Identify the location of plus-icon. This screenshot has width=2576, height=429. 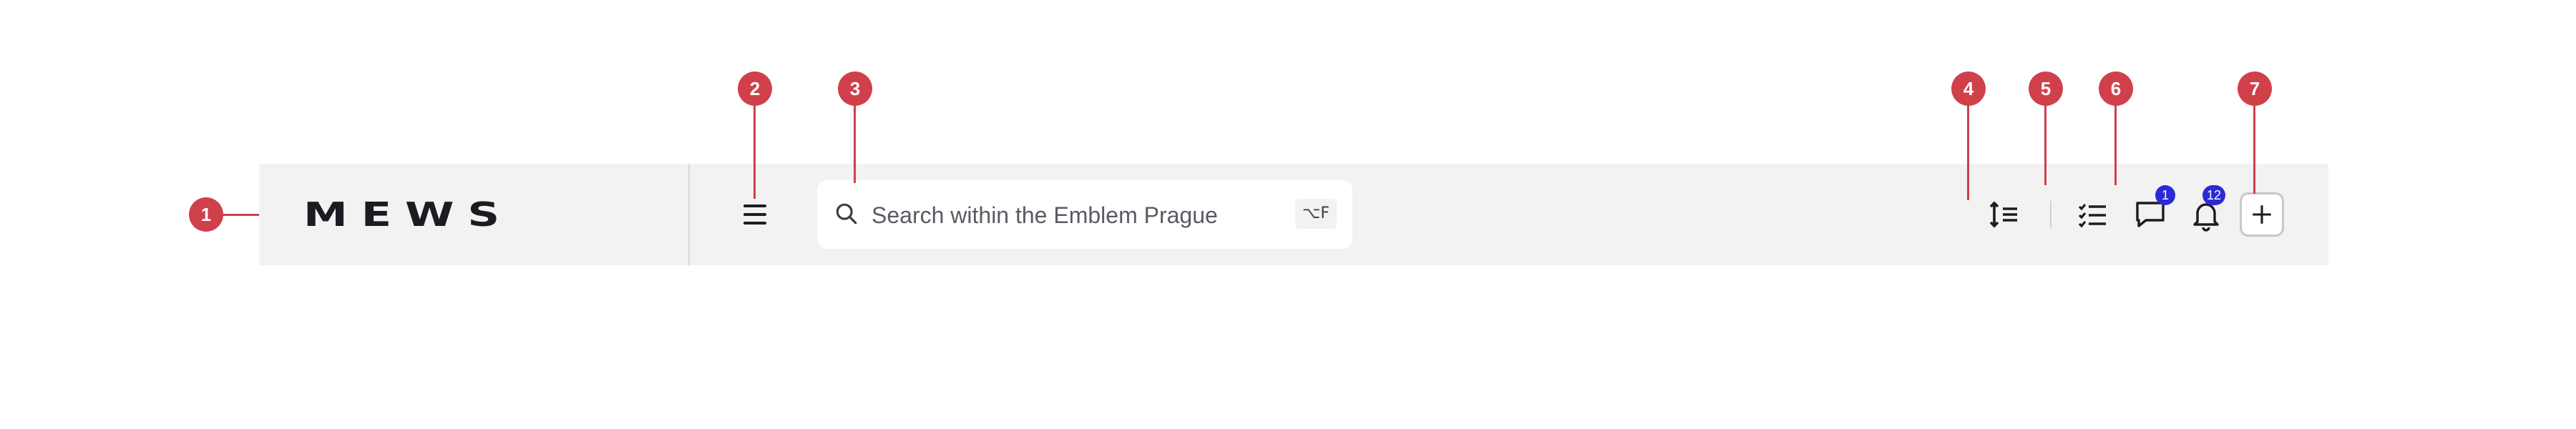
(2262, 214).